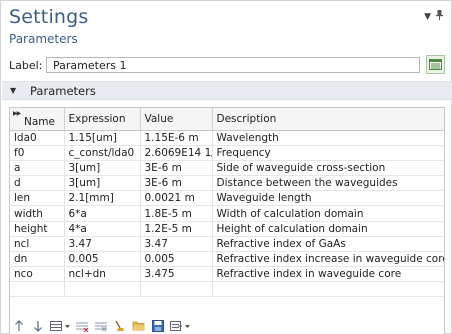 The width and height of the screenshot is (452, 334). I want to click on cell-description: Refractive index in waveguide core, so click(328, 274).